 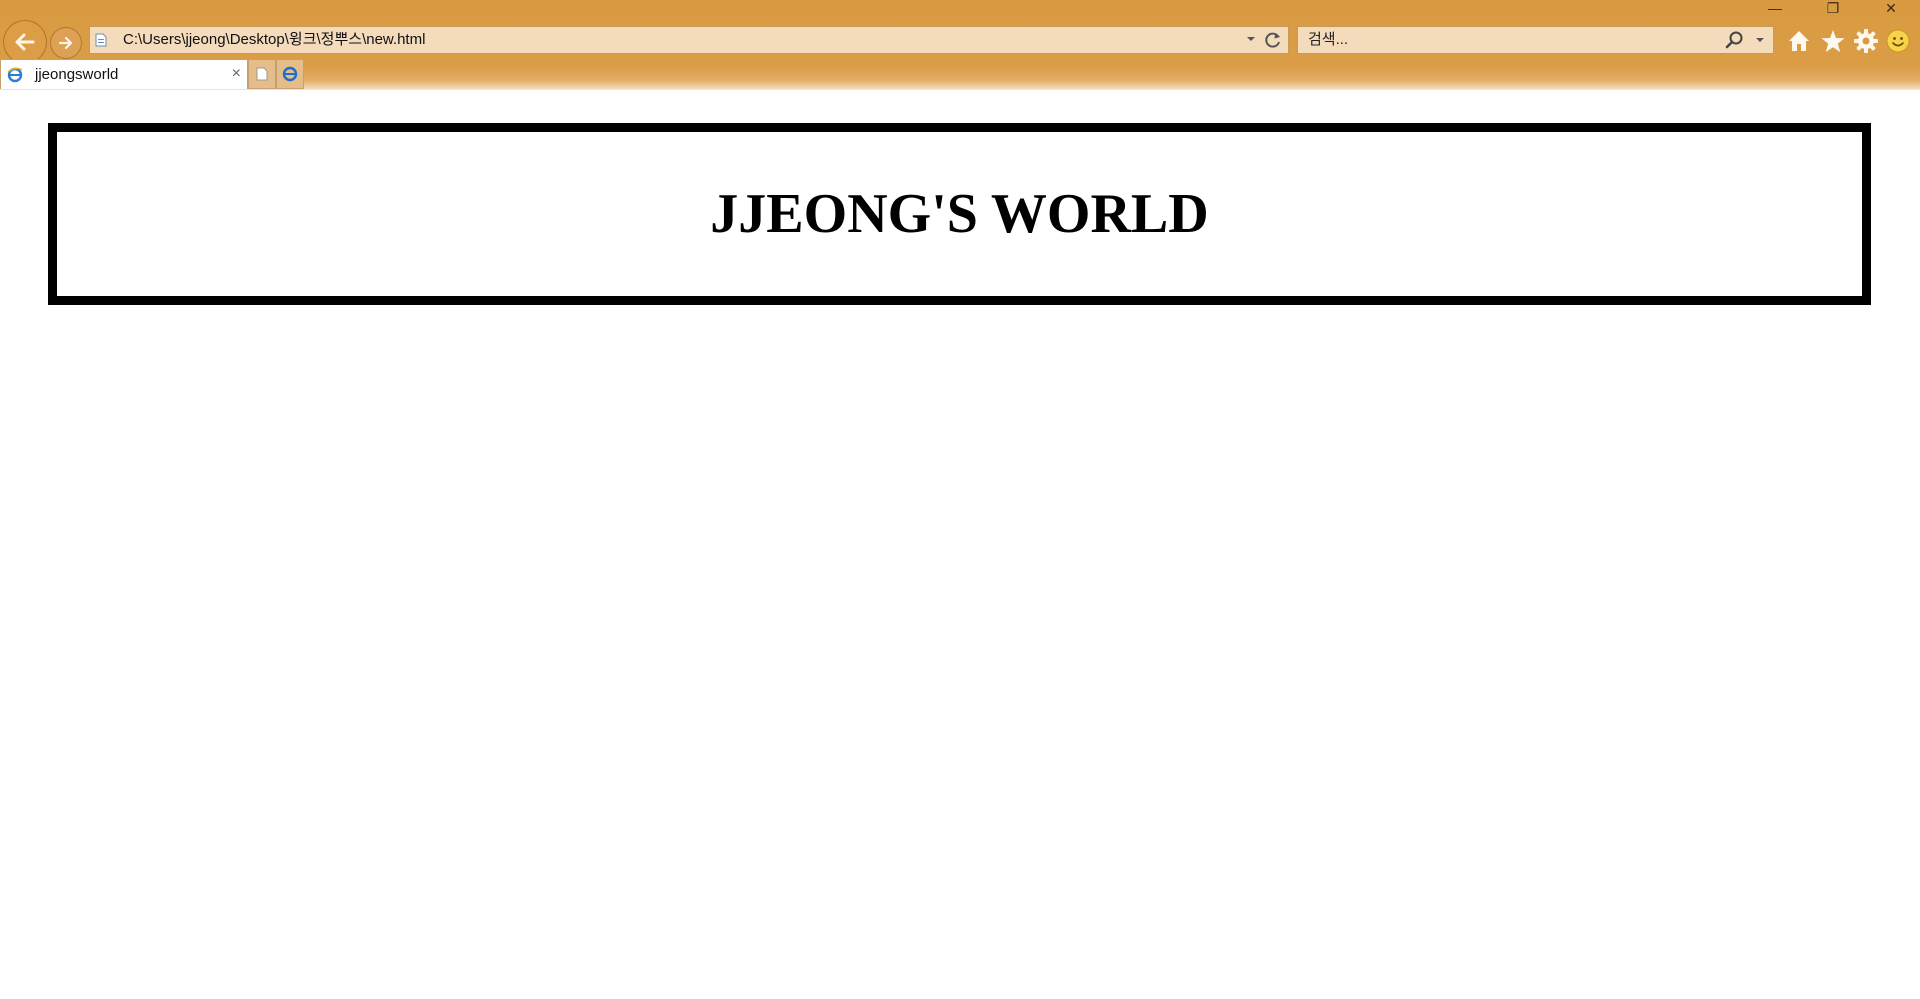 I want to click on settings-button, so click(x=1866, y=41).